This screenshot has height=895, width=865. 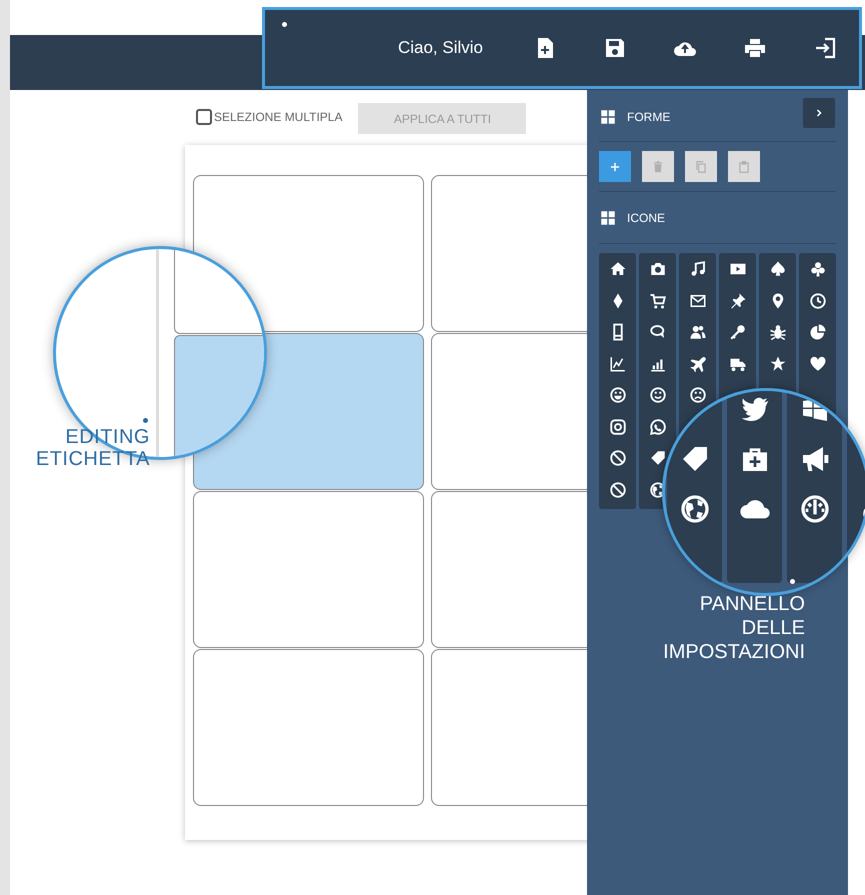 I want to click on multi-select-checkbox: SELEZIONE MULTIPLA, so click(x=269, y=117).